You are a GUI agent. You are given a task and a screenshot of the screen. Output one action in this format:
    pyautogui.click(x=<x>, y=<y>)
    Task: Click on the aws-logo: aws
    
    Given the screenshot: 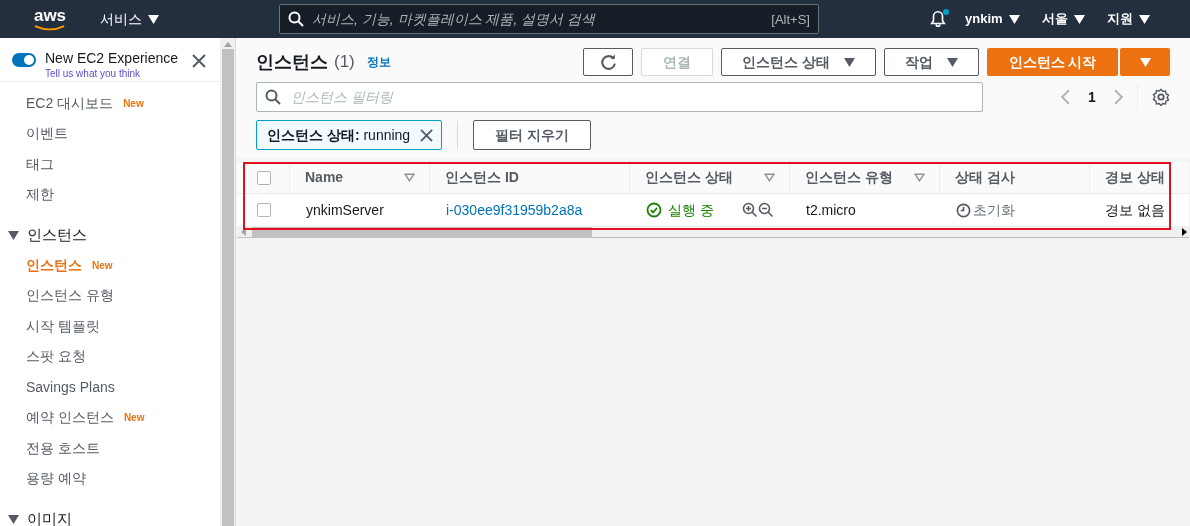 What is the action you would take?
    pyautogui.click(x=50, y=19)
    